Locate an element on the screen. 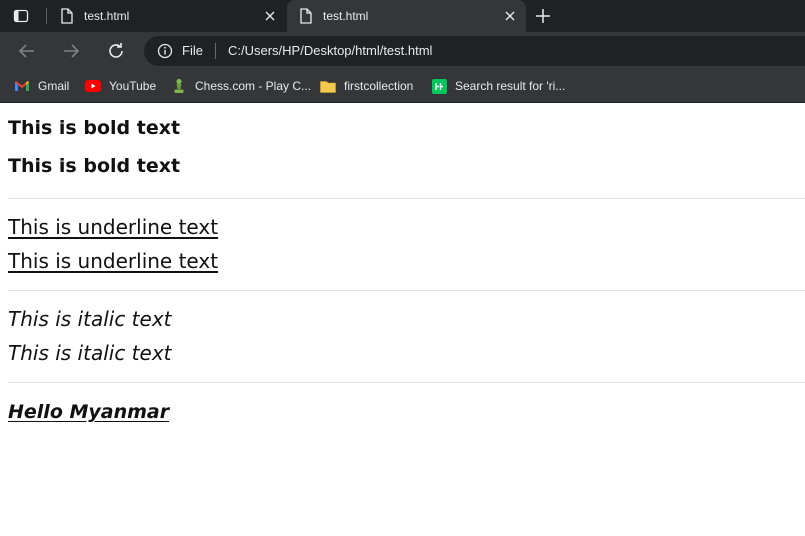 The width and height of the screenshot is (805, 536). bookmark-gmail: Gmail is located at coordinates (41, 86).